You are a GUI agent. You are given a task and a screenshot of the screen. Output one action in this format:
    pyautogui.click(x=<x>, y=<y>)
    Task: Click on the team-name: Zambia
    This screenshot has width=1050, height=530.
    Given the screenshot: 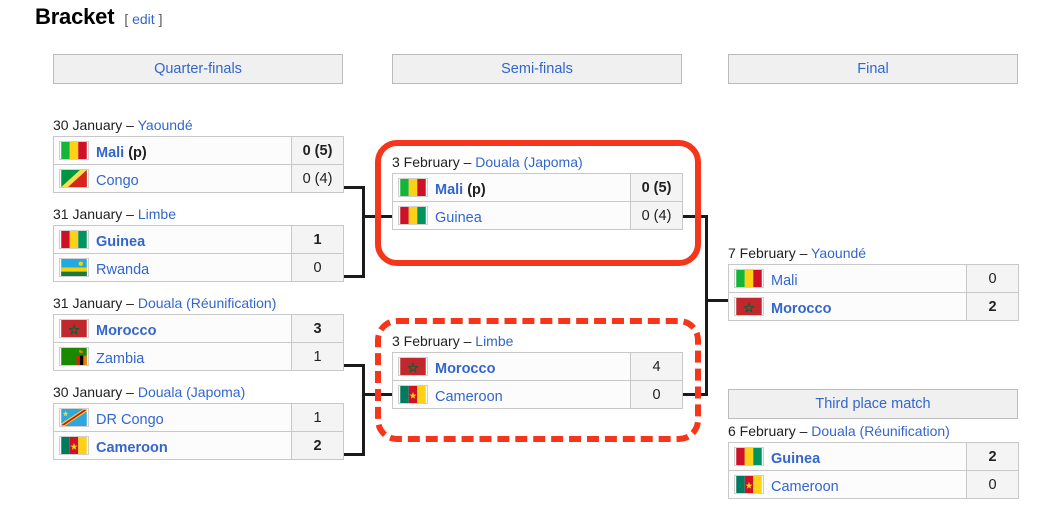 What is the action you would take?
    pyautogui.click(x=120, y=359)
    